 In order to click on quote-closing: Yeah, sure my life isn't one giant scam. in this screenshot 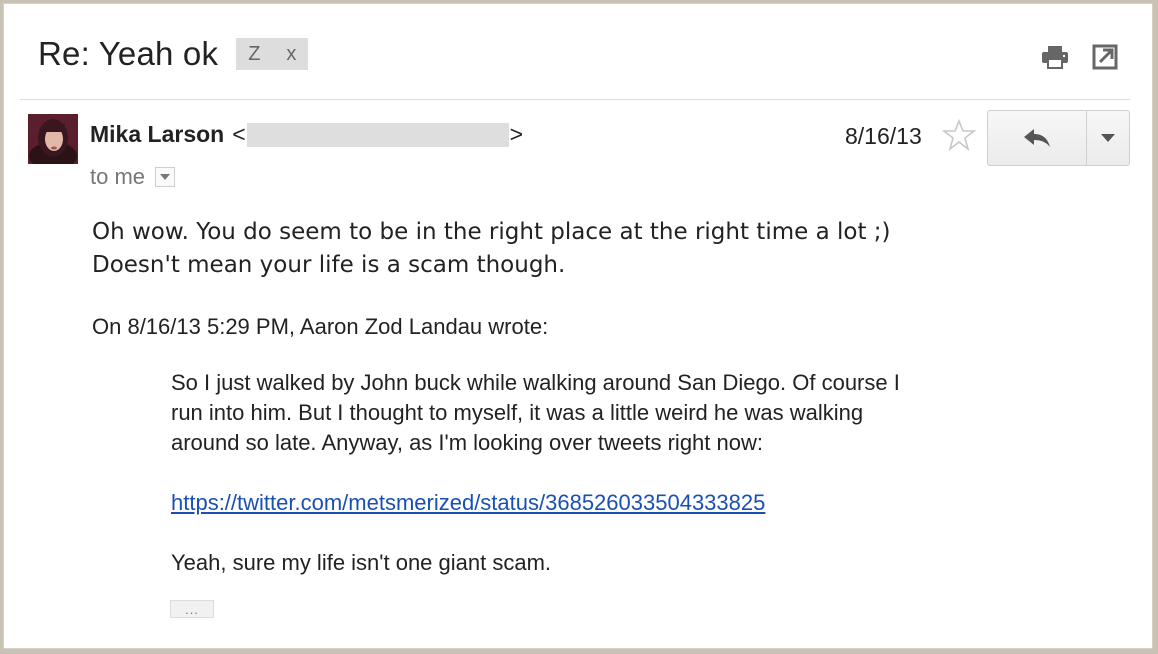, I will do `click(361, 562)`.